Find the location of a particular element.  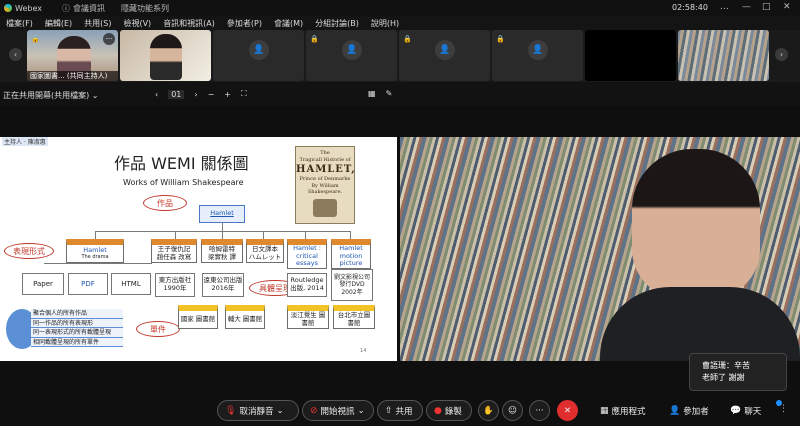

share-screen-icon: ⇧ is located at coordinates (389, 410).